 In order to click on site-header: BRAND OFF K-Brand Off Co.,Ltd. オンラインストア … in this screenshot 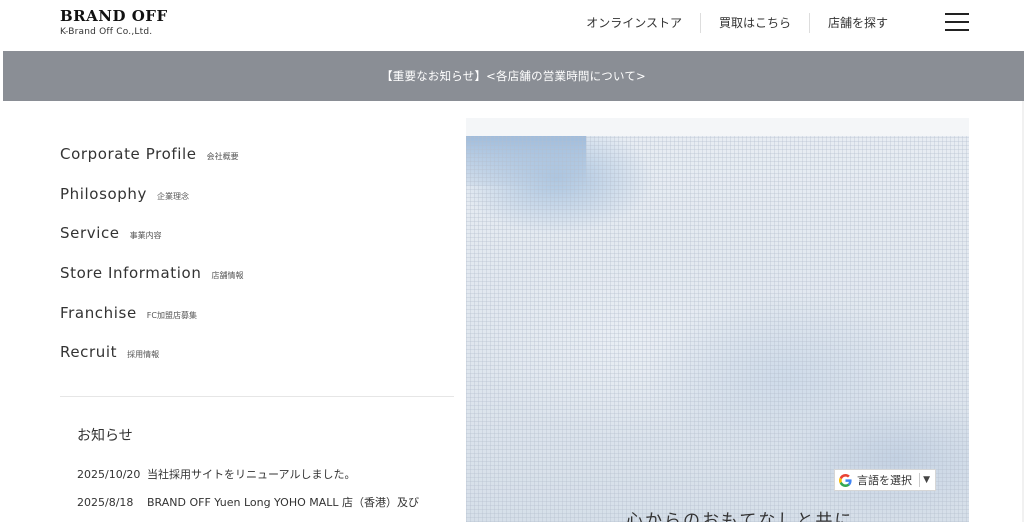, I will do `click(512, 25)`.